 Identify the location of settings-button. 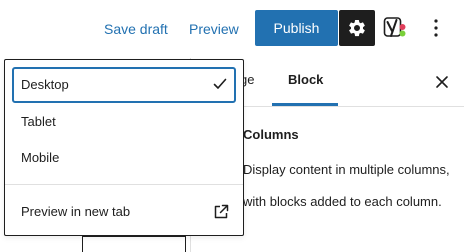
(357, 28).